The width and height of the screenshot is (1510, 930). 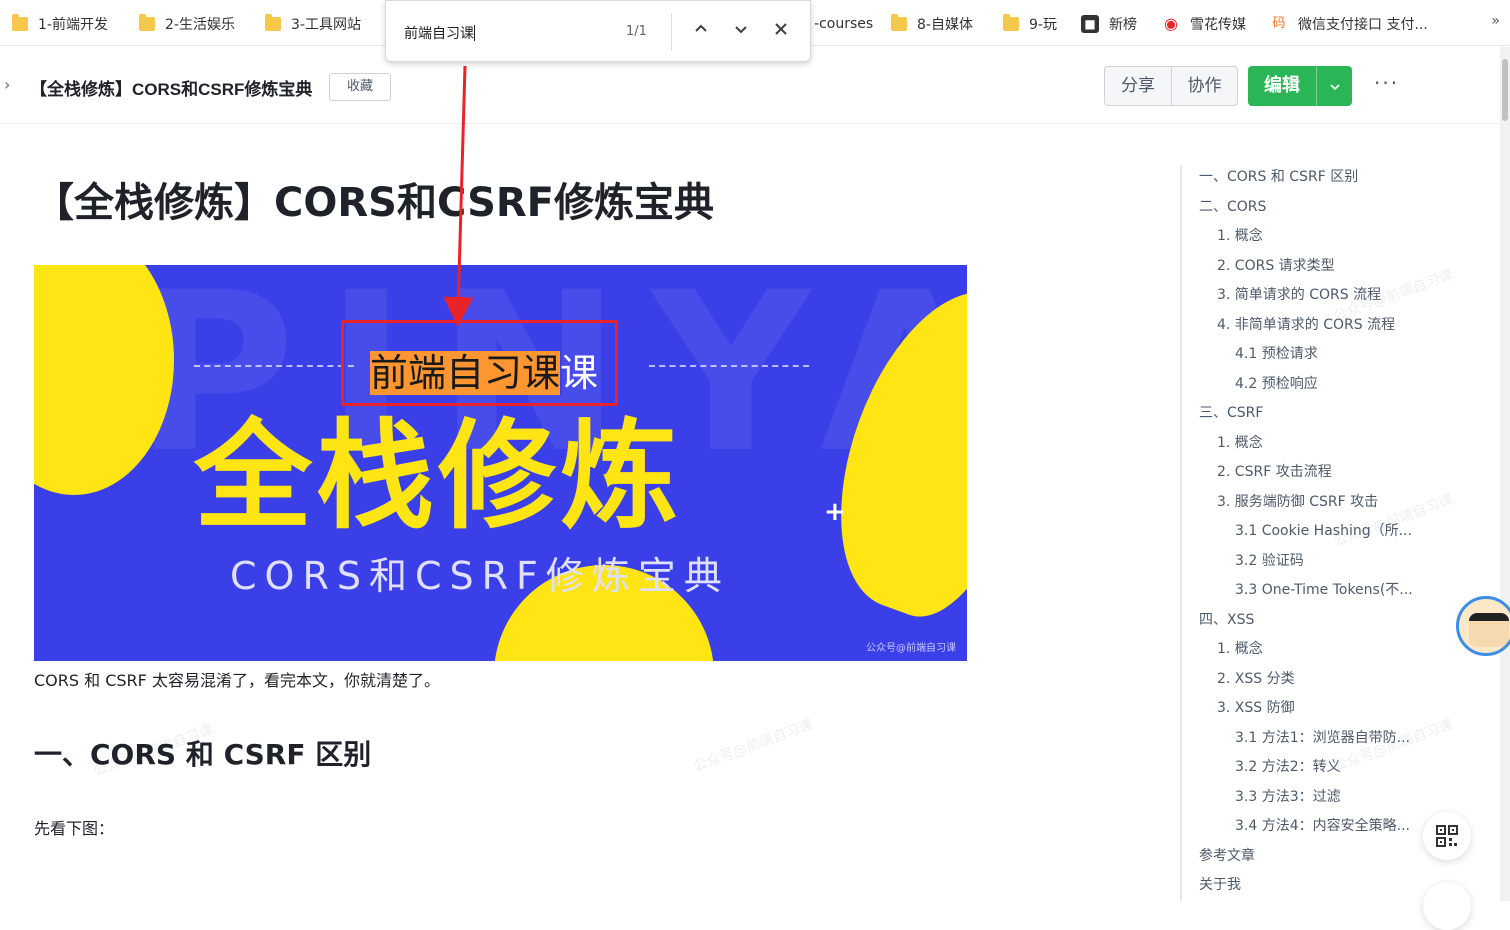 I want to click on qr-code-button, so click(x=1447, y=836).